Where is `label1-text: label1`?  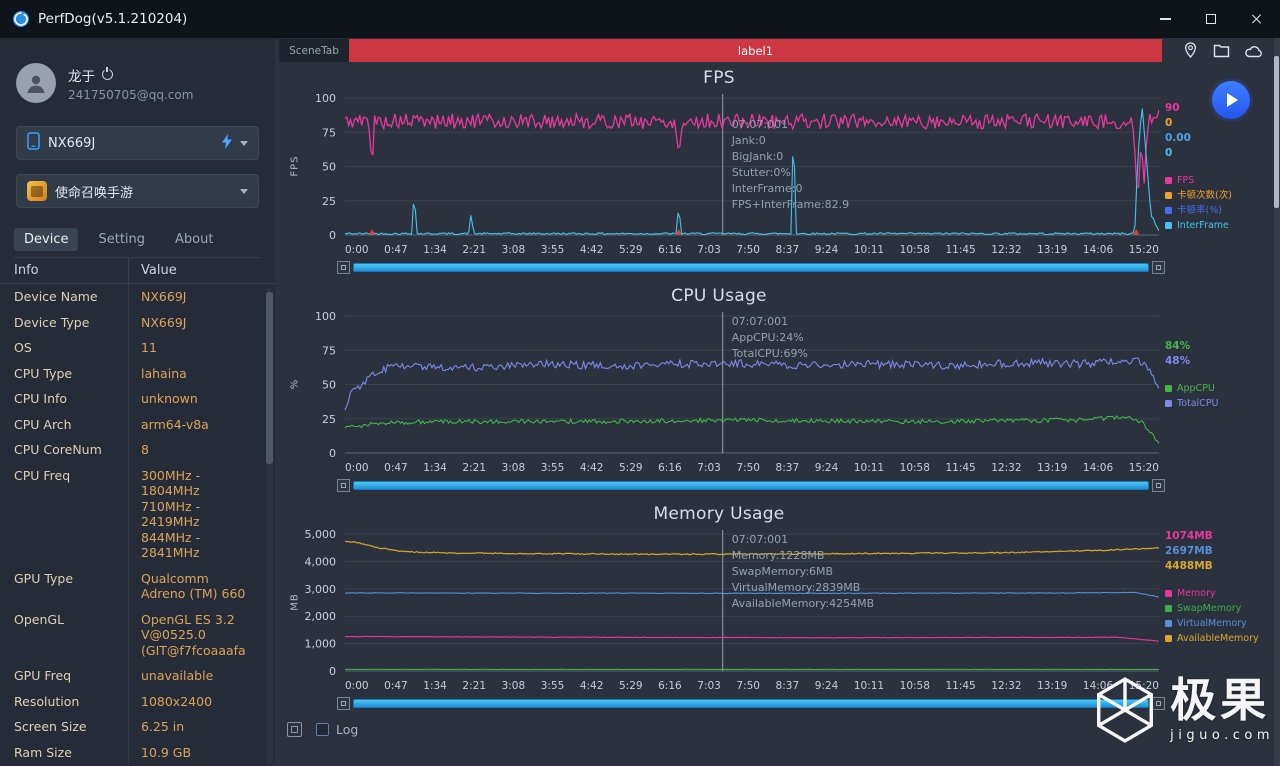
label1-text: label1 is located at coordinates (755, 50).